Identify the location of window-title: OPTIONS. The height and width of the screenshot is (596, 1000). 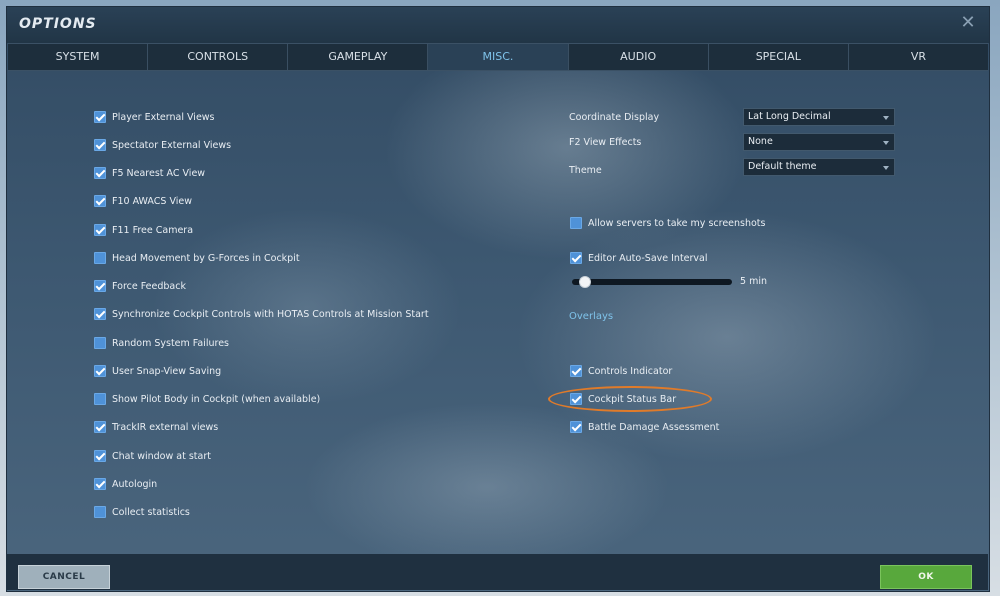
(58, 24).